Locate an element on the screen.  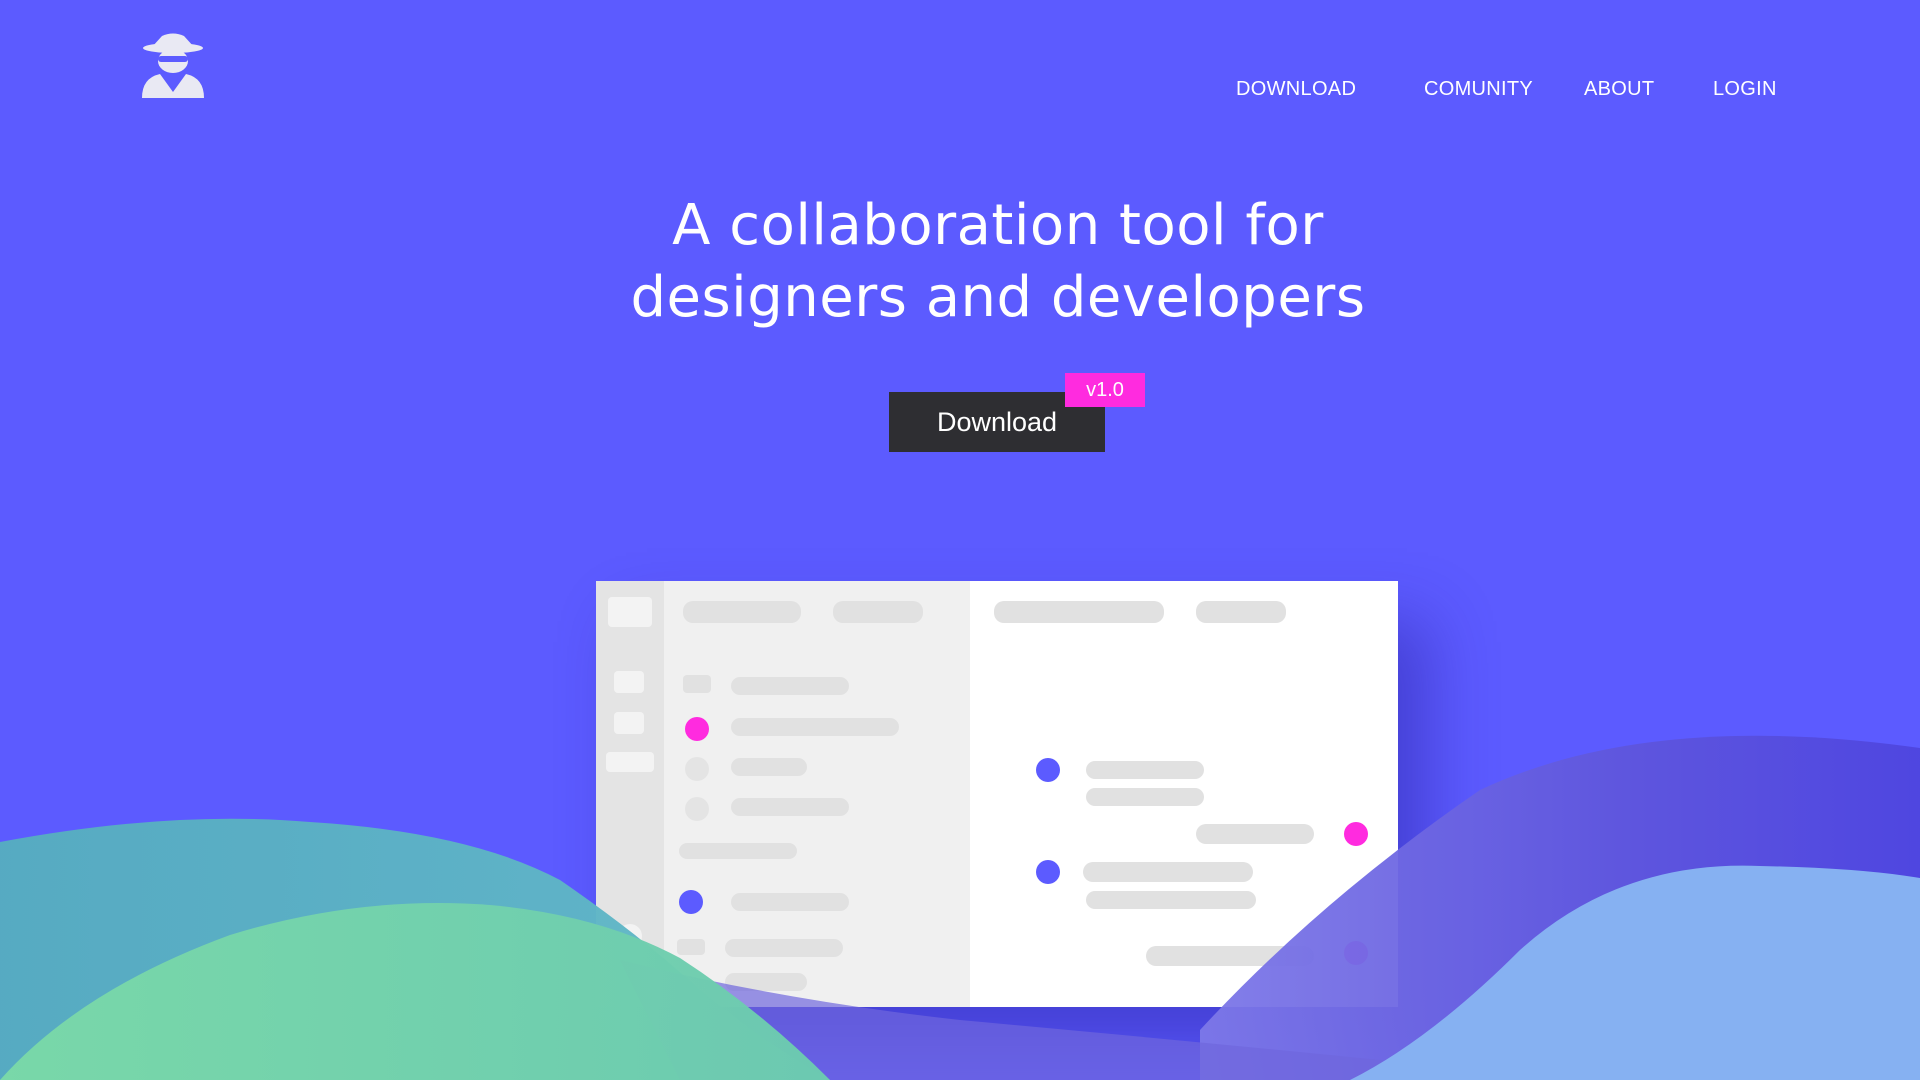
hero-headline-line-1: A collaboration tool for is located at coordinates (998, 225).